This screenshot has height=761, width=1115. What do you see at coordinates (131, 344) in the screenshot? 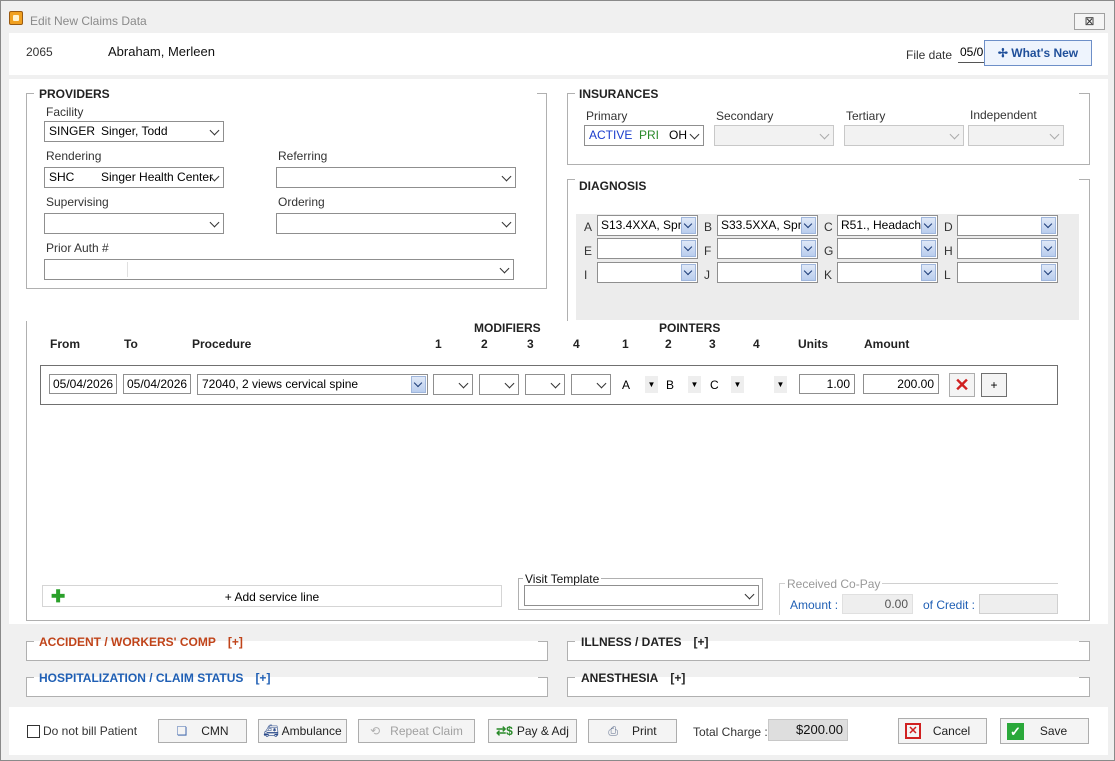
I see `to-header: To` at bounding box center [131, 344].